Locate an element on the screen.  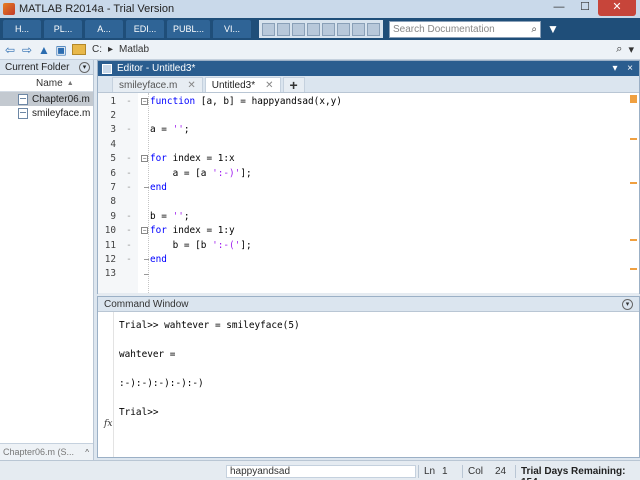
fold-end-marker is located at coordinates (146, 188).